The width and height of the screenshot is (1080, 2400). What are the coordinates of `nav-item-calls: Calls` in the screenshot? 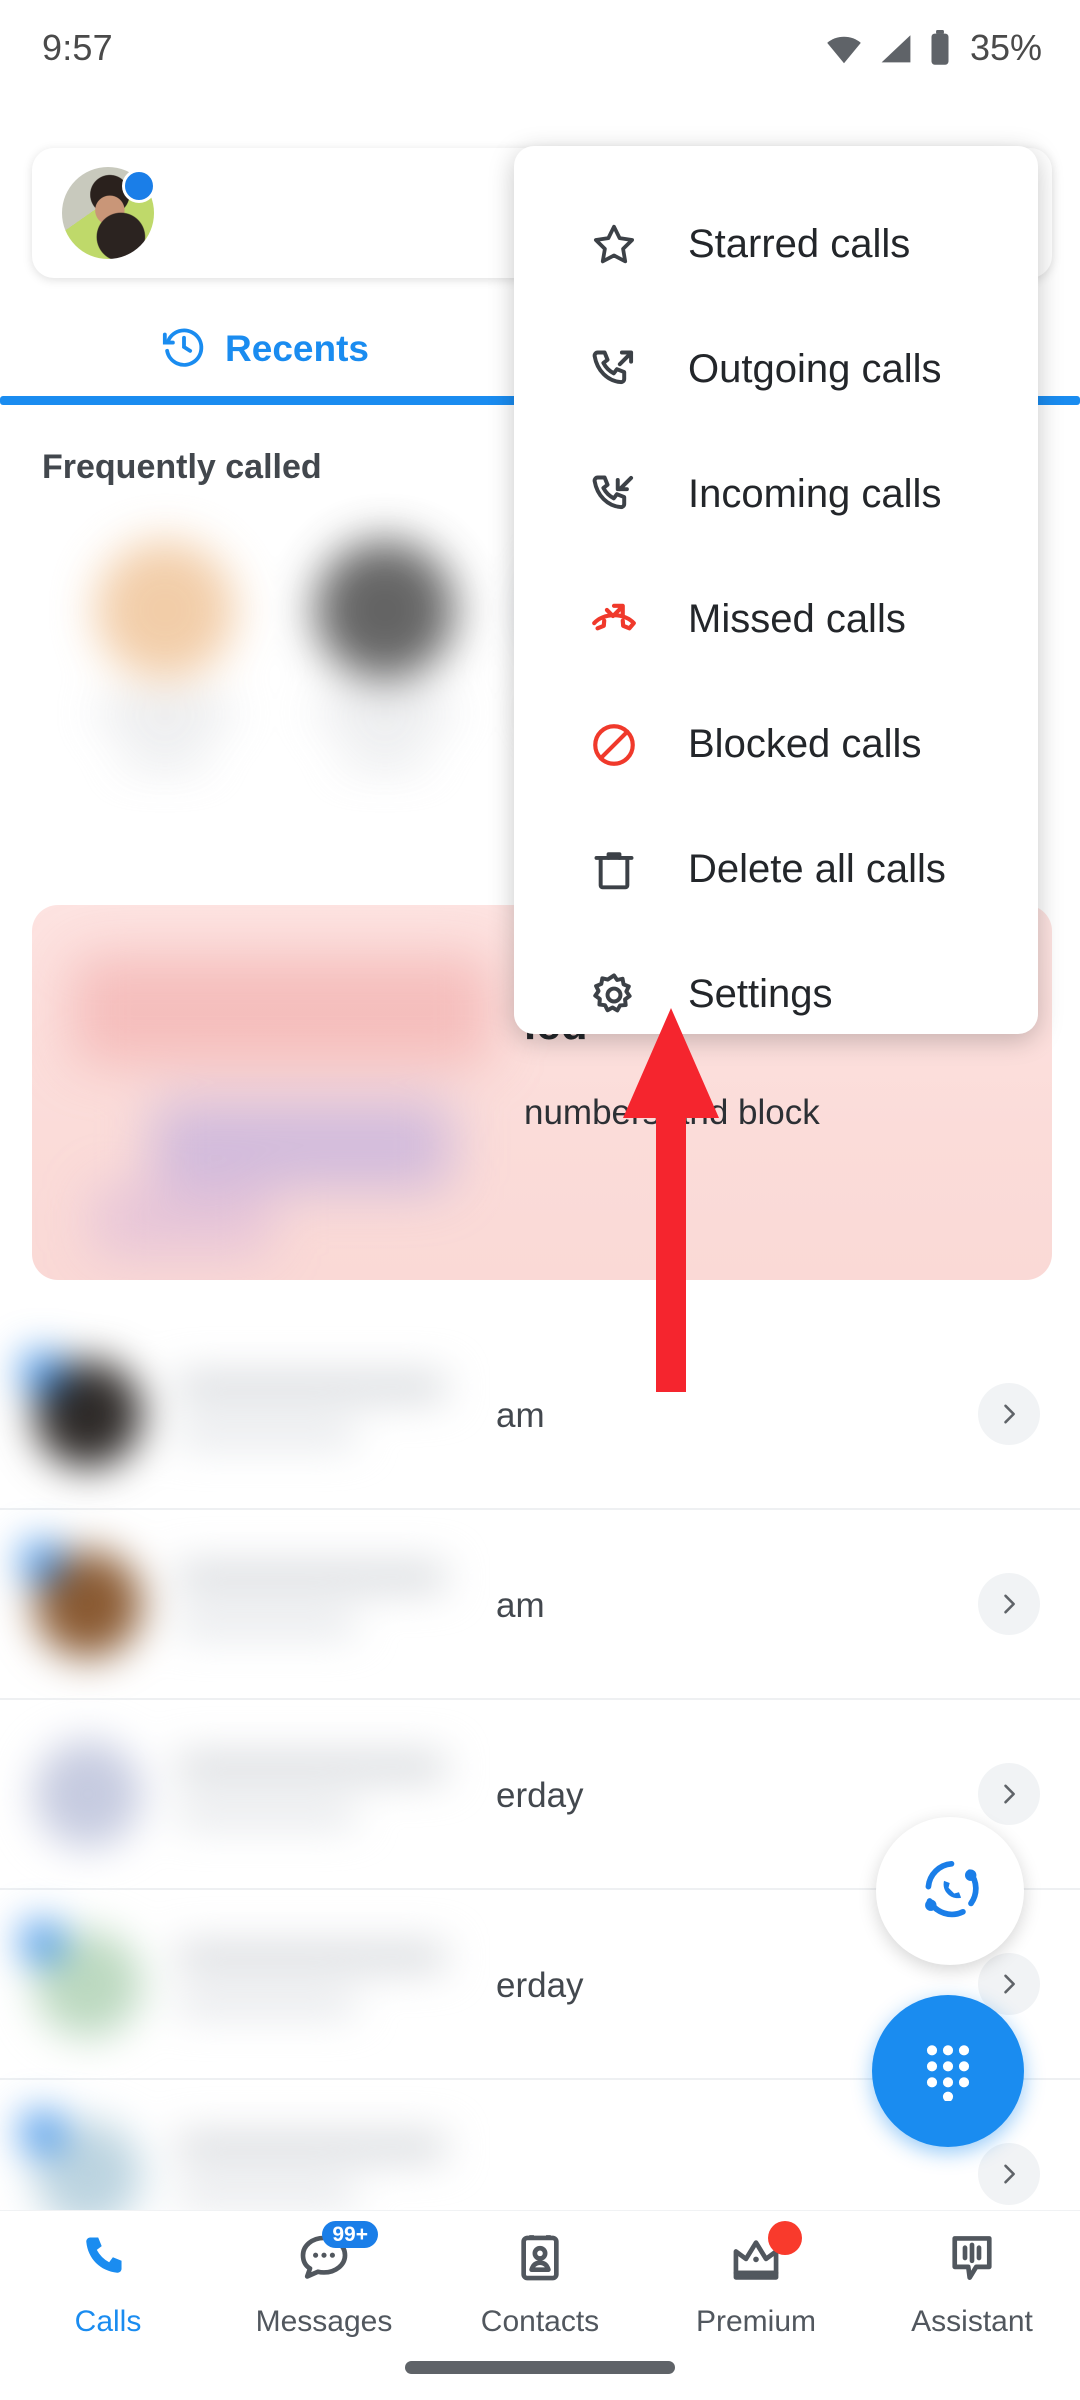 It's located at (108, 2282).